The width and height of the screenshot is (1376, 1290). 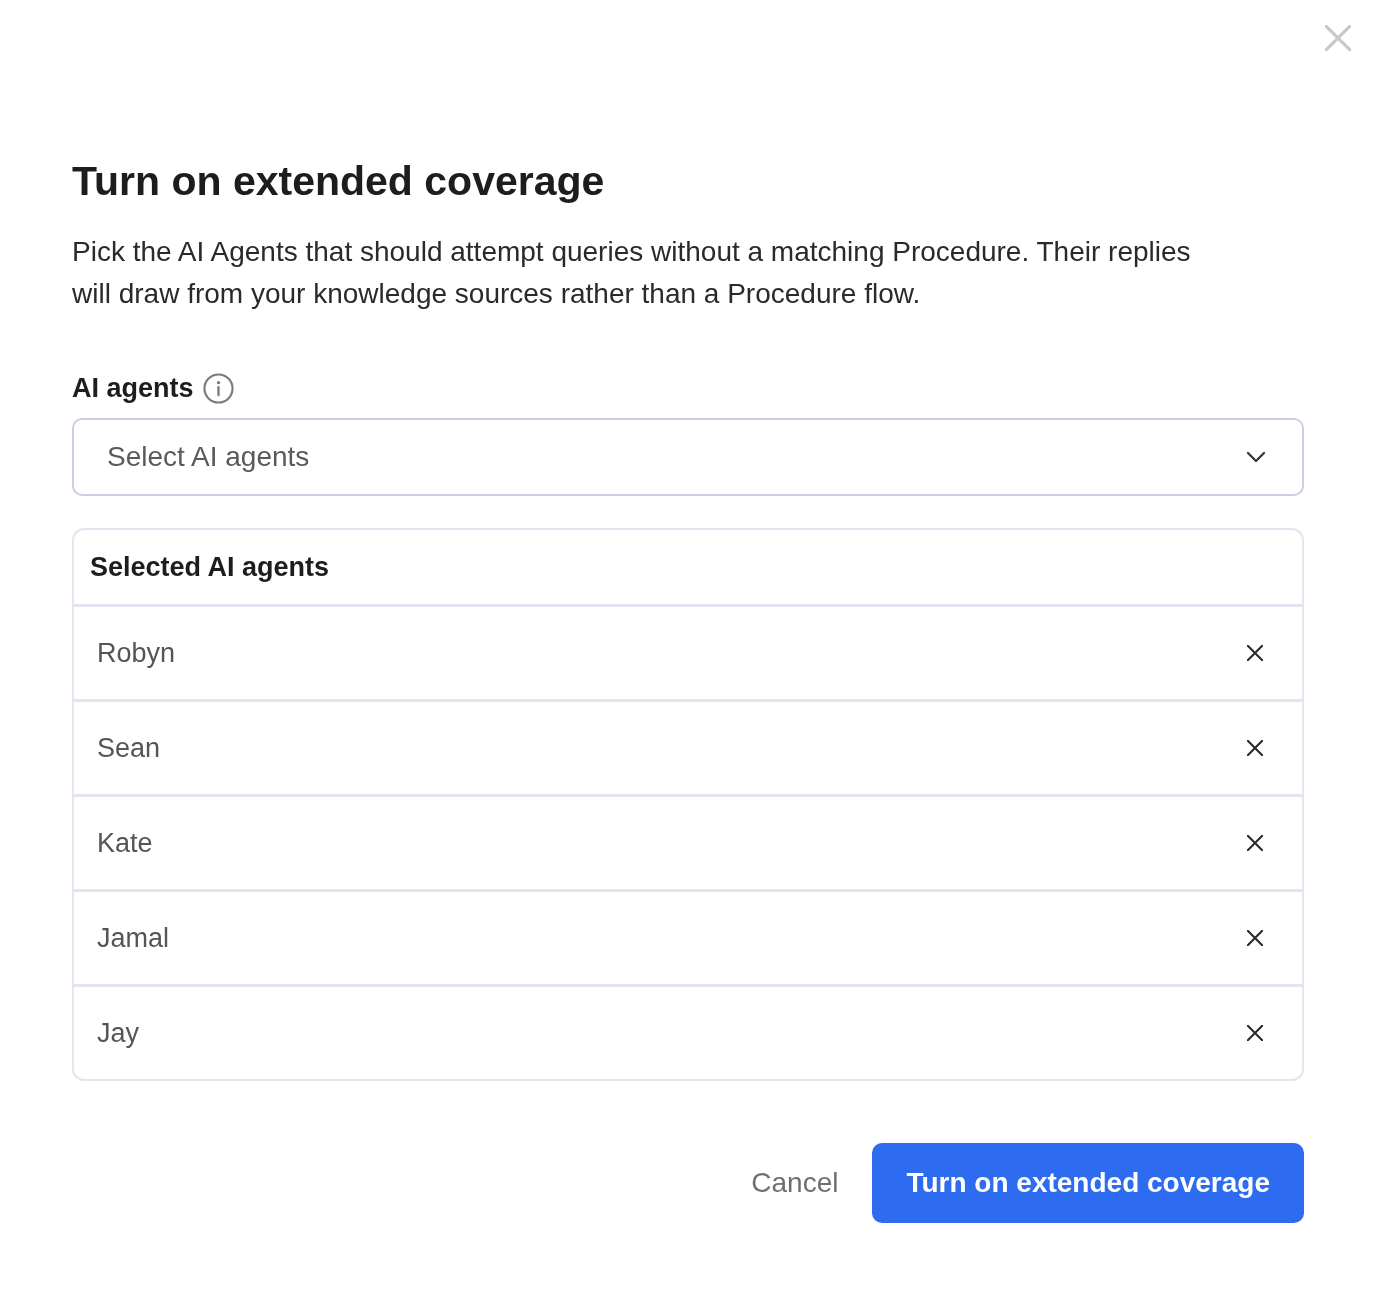 What do you see at coordinates (125, 843) in the screenshot?
I see `agent-name: Kate` at bounding box center [125, 843].